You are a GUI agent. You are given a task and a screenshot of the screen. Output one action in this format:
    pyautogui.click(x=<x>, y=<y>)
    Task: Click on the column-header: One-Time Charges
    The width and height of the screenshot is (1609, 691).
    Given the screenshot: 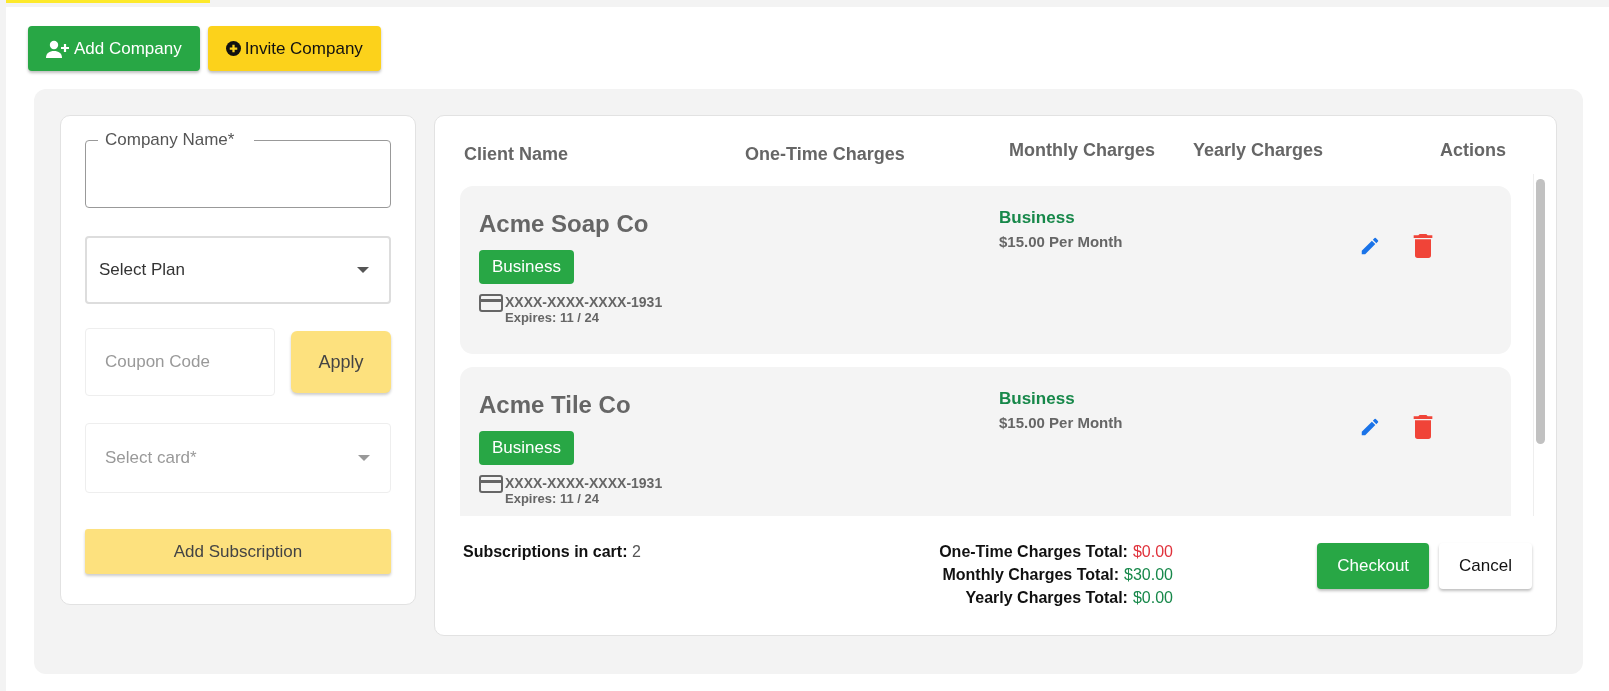 What is the action you would take?
    pyautogui.click(x=825, y=154)
    